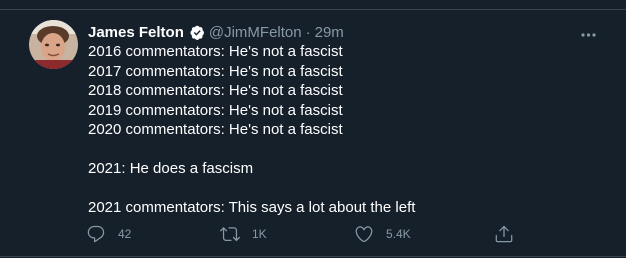  What do you see at coordinates (215, 129) in the screenshot?
I see `tweet-line: 2020 commentators: He's not a fascist` at bounding box center [215, 129].